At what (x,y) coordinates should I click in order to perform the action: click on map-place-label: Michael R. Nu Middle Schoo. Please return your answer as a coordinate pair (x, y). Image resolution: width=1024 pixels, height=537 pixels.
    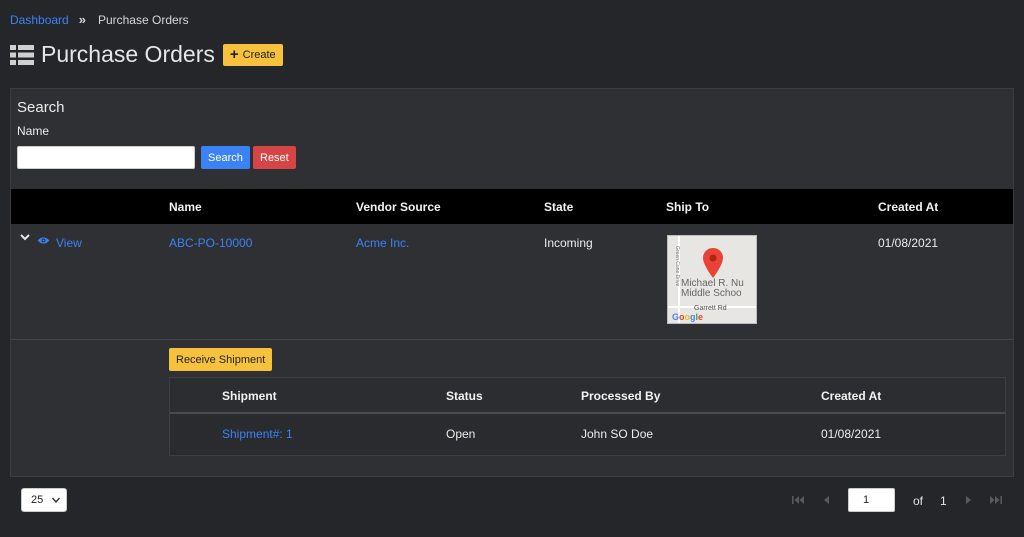
    Looking at the image, I should click on (712, 289).